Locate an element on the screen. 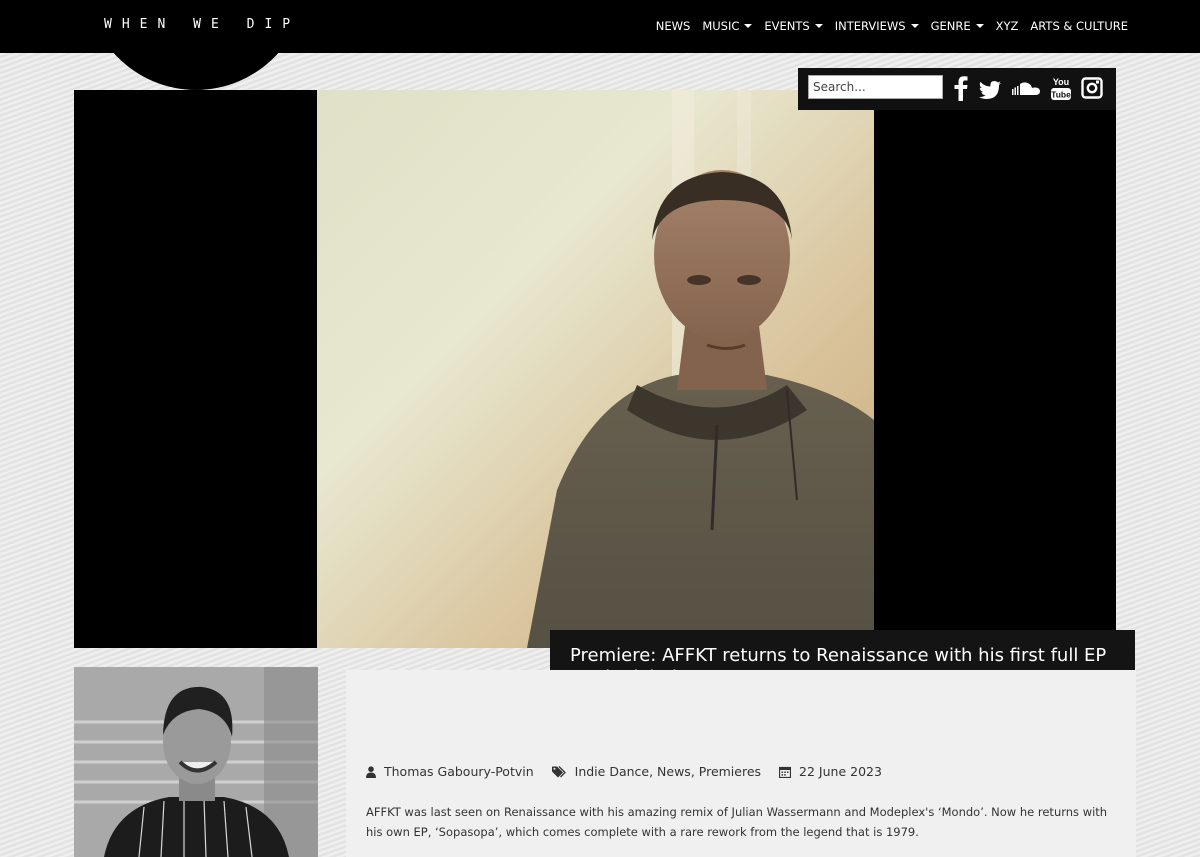  search-social-bar: You Tube is located at coordinates (957, 89).